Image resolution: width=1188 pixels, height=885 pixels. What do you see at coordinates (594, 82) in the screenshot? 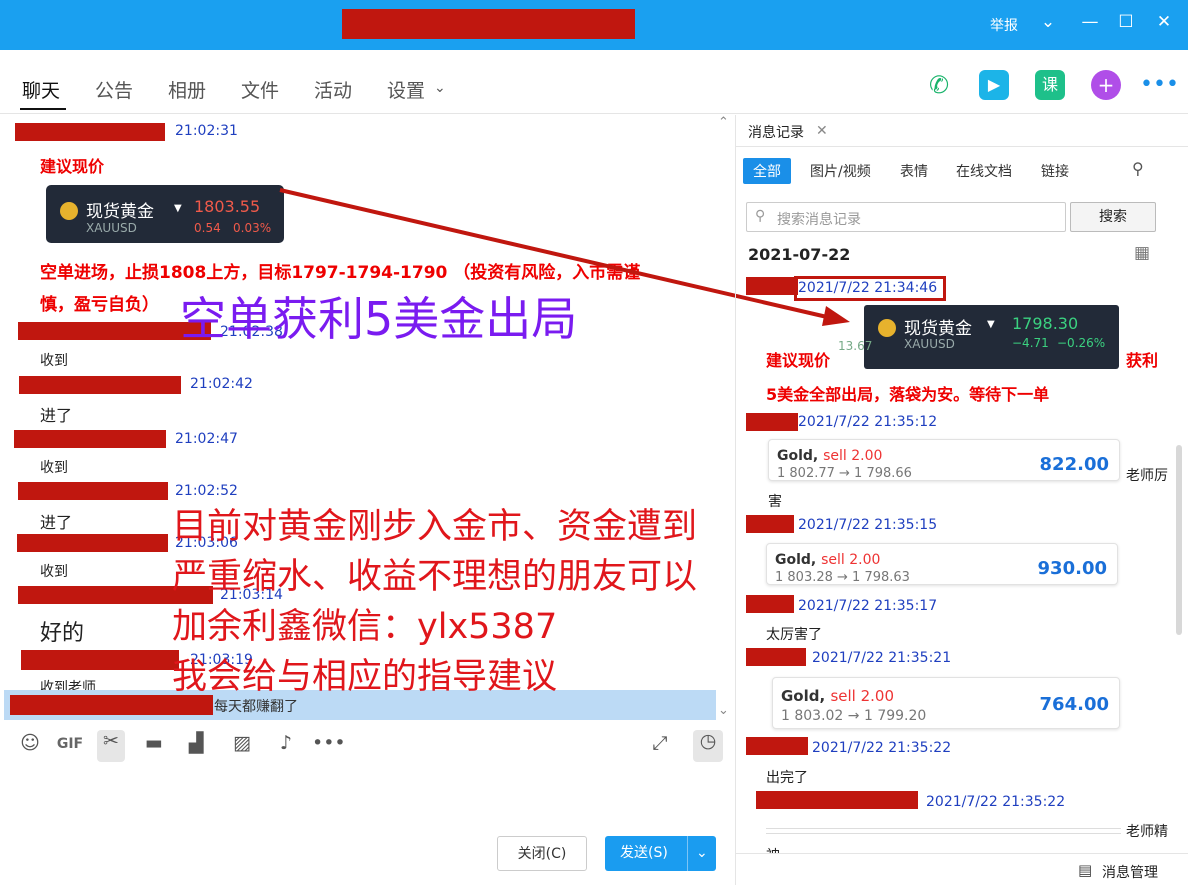
I see `tab-bar: 聊天 公告 相册 文件 活动 设置 ⌄ ✆ ▶ 课 + •••` at bounding box center [594, 82].